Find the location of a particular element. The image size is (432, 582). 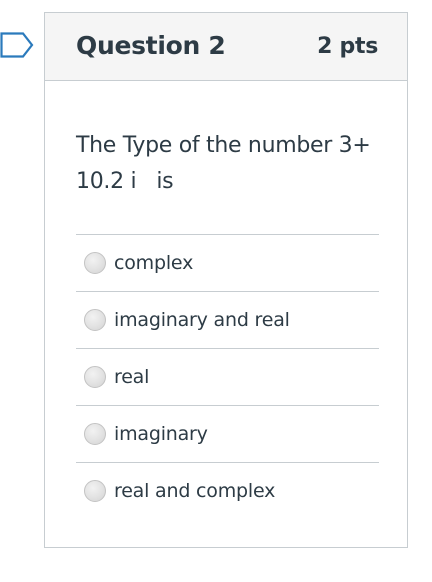

answer-option: imaginary and real is located at coordinates (227, 320).